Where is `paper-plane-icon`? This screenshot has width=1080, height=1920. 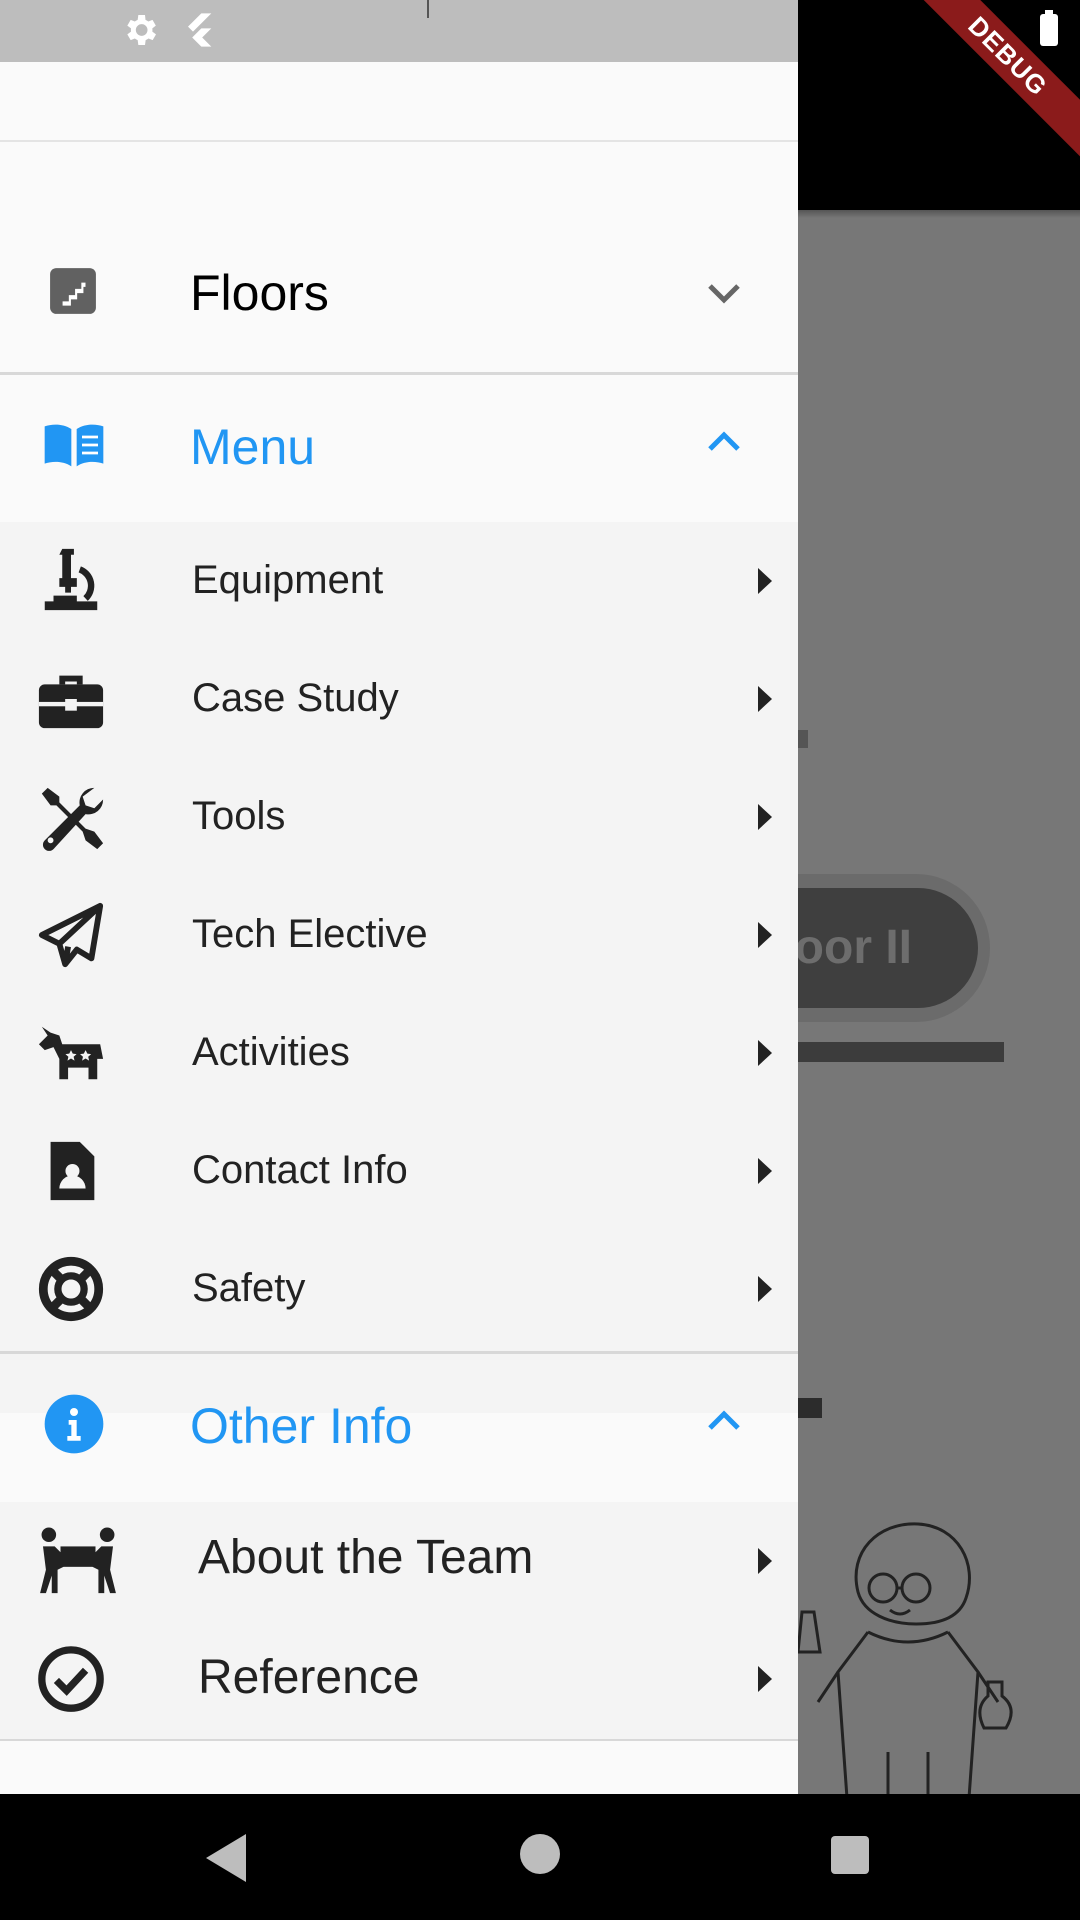
paper-plane-icon is located at coordinates (71, 935).